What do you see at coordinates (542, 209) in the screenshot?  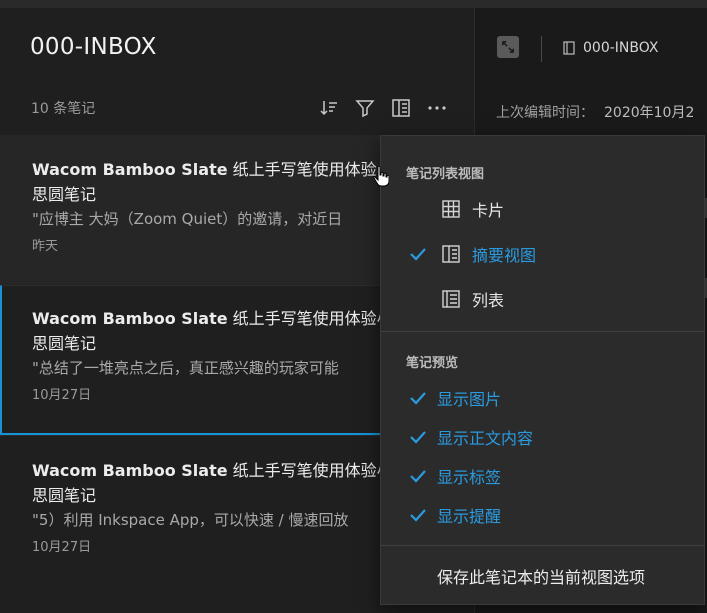 I see `menu-item-card: 卡片` at bounding box center [542, 209].